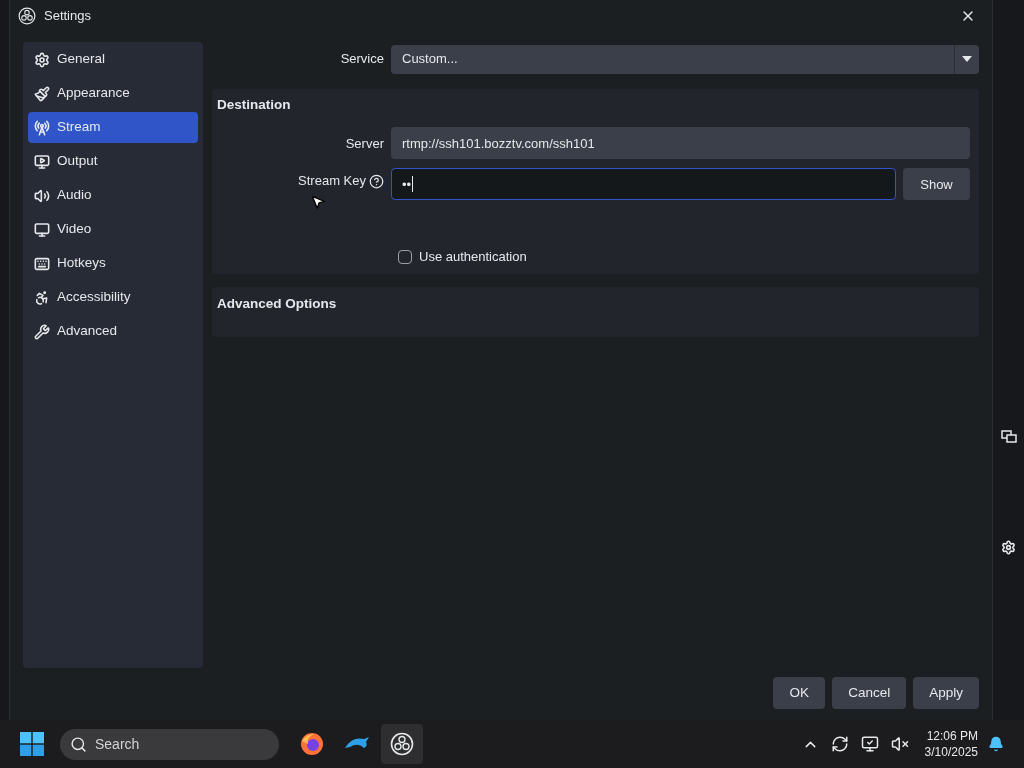 The width and height of the screenshot is (1024, 768). What do you see at coordinates (364, 143) in the screenshot?
I see `field-label: Server` at bounding box center [364, 143].